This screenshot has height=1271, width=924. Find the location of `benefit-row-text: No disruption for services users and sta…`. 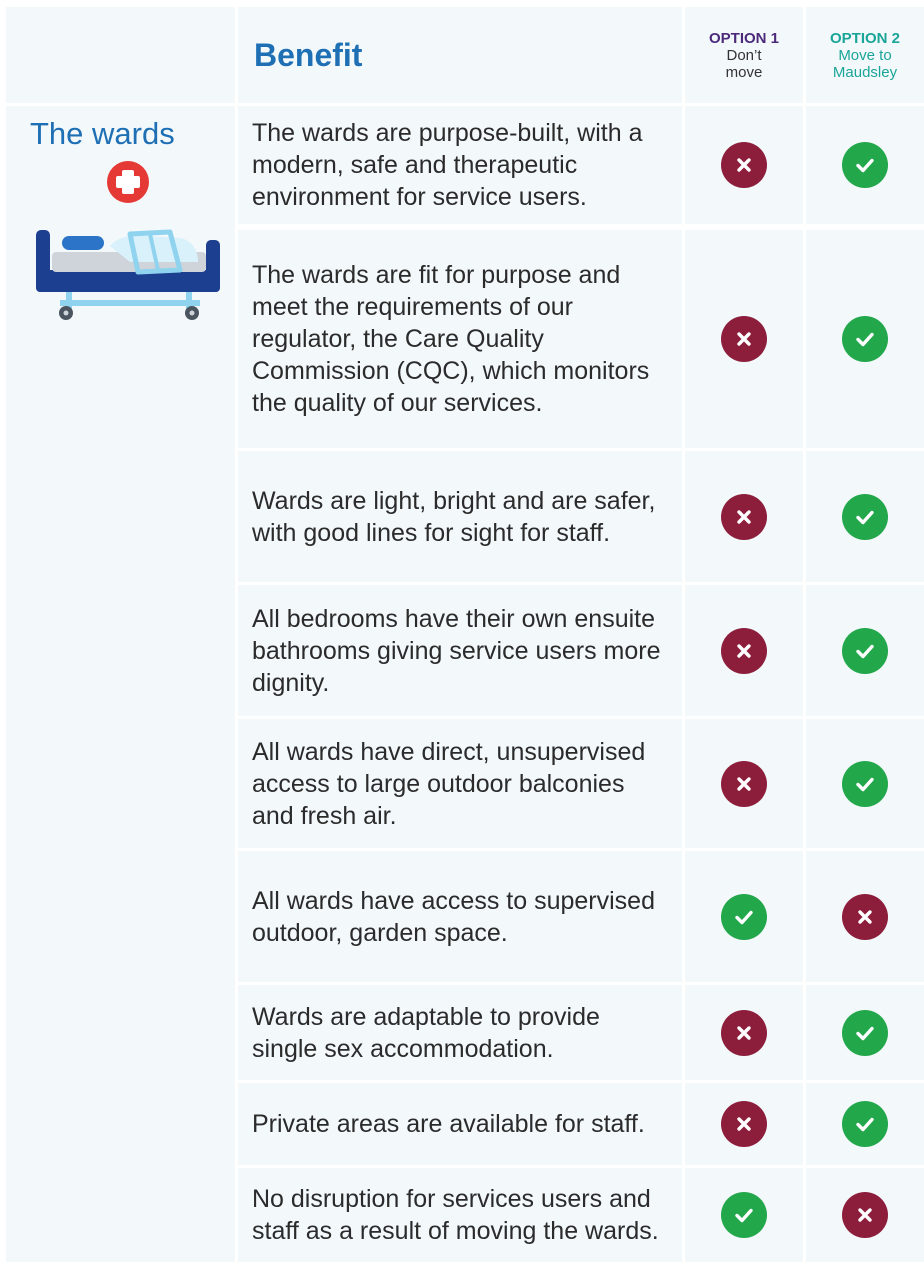

benefit-row-text: No disruption for services users and sta… is located at coordinates (460, 1215).